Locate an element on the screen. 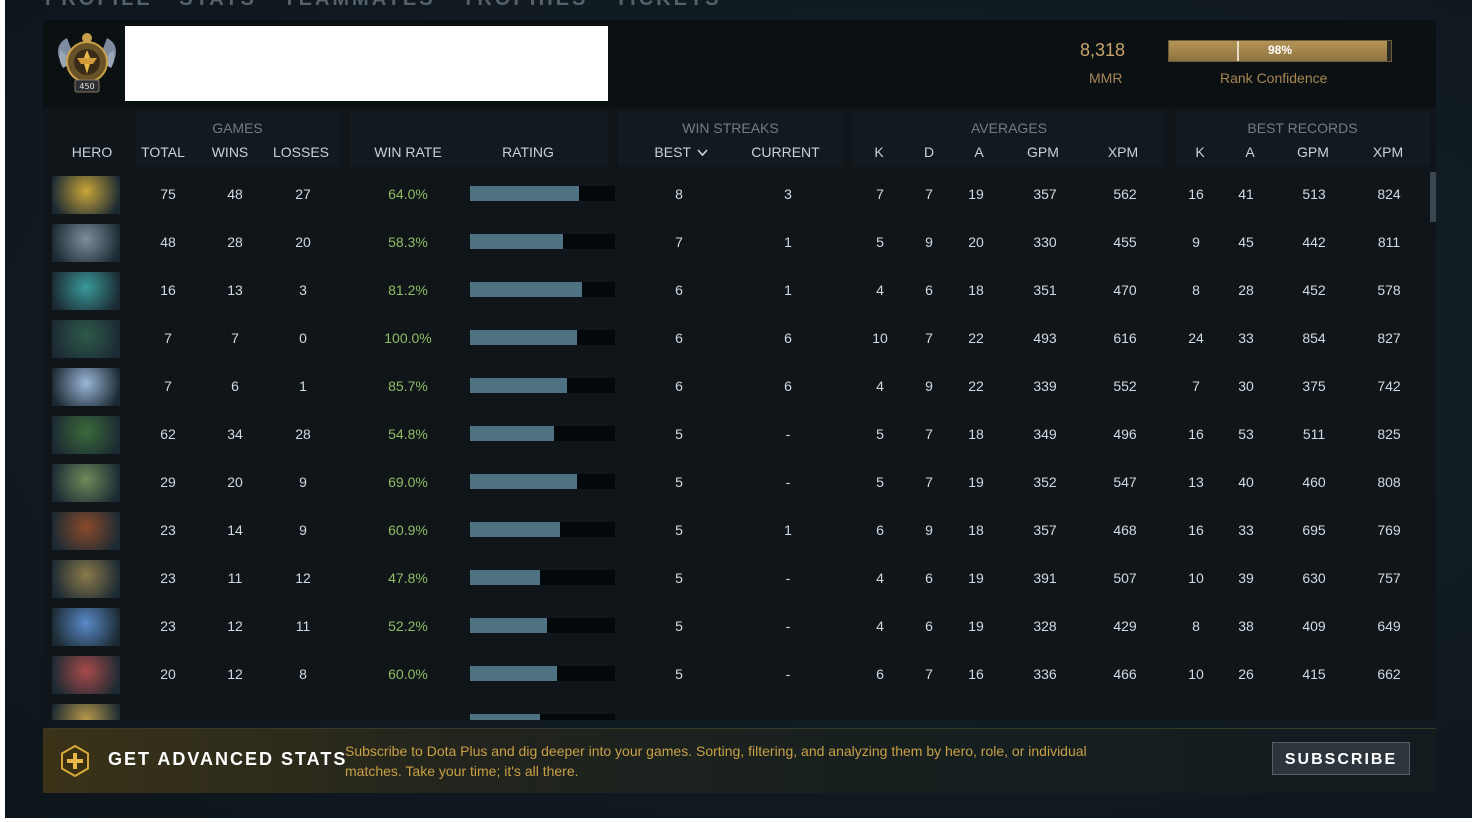 This screenshot has width=1475, height=822. cell-win-rate: 60.0% is located at coordinates (408, 674).